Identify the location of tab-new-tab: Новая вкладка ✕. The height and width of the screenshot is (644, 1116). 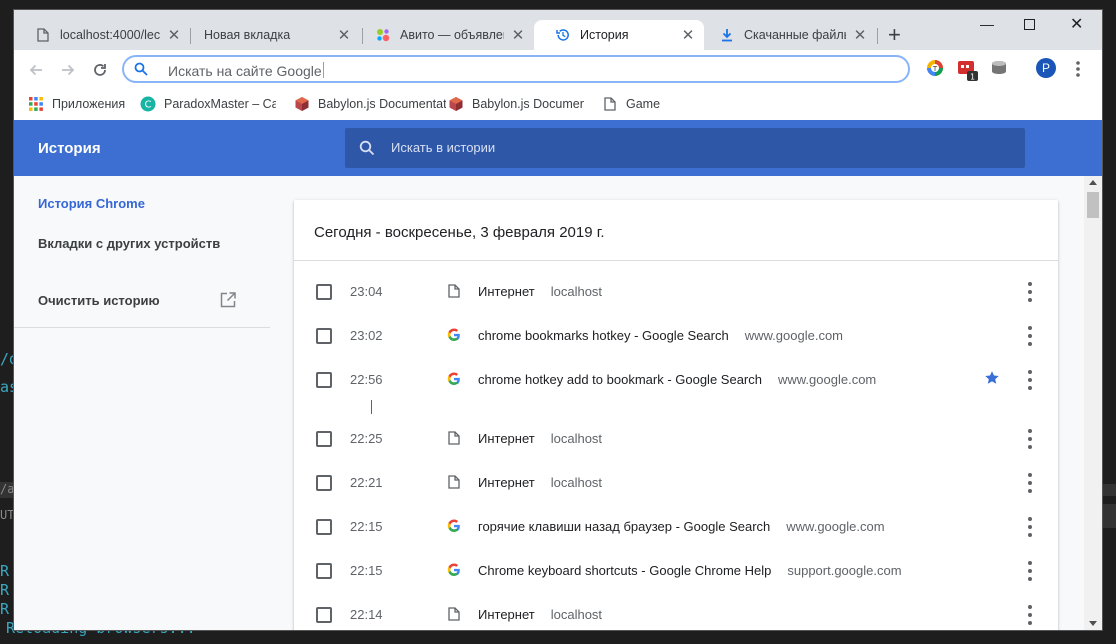
(271, 35).